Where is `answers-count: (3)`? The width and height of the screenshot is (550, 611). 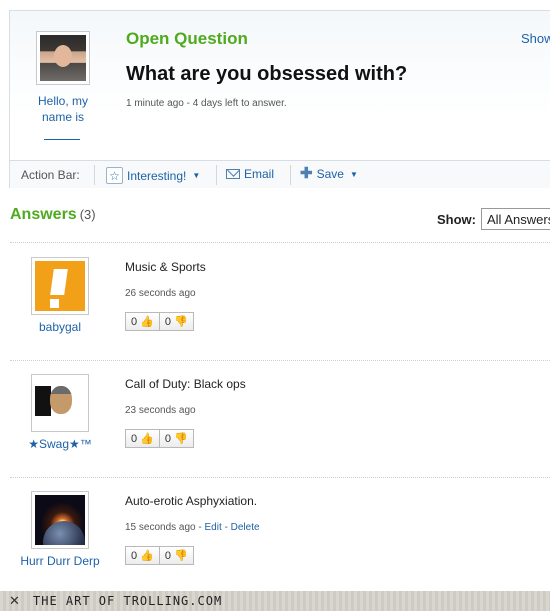
answers-count: (3) is located at coordinates (87, 214).